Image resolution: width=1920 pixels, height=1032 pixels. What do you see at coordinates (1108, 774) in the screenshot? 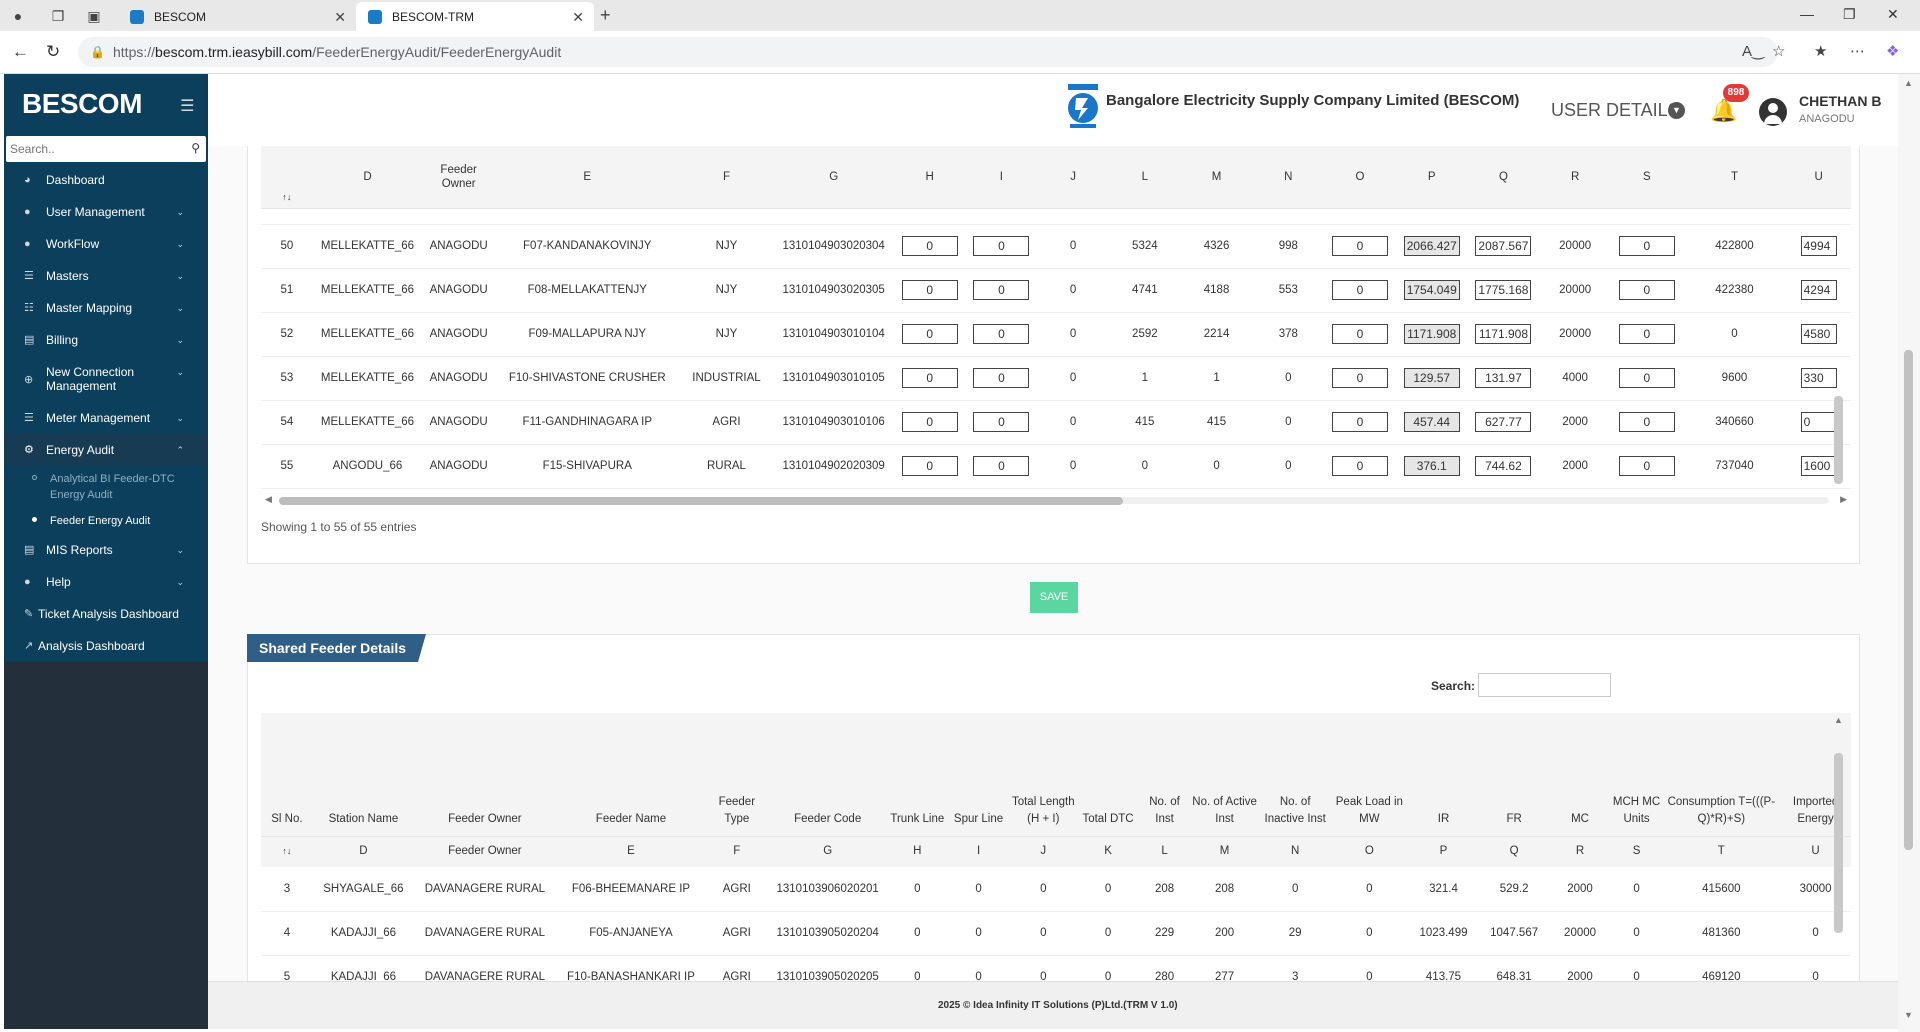
I see `column-header: Total DTC` at bounding box center [1108, 774].